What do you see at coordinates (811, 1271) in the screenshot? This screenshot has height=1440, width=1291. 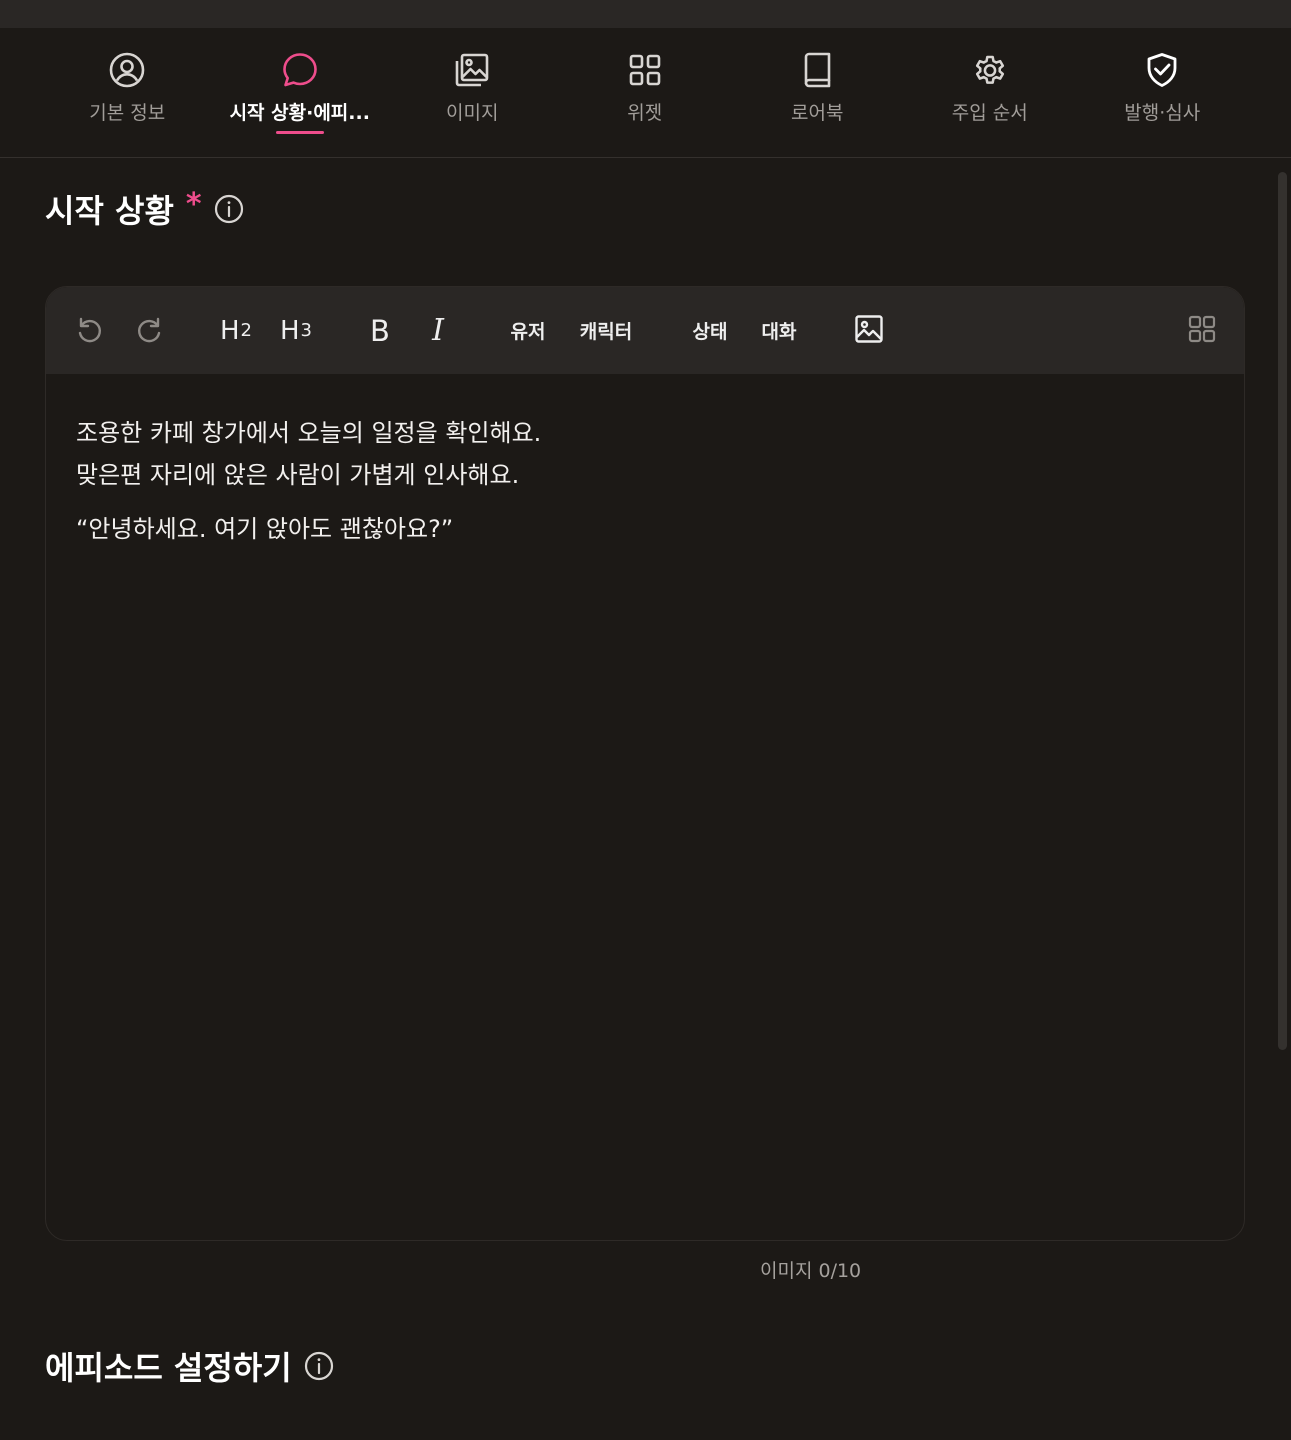 I see `image-counter: 이미지 0/10` at bounding box center [811, 1271].